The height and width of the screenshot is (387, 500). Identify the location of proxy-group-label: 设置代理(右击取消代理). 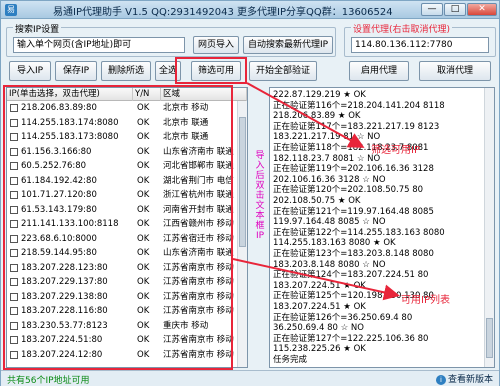
(402, 28).